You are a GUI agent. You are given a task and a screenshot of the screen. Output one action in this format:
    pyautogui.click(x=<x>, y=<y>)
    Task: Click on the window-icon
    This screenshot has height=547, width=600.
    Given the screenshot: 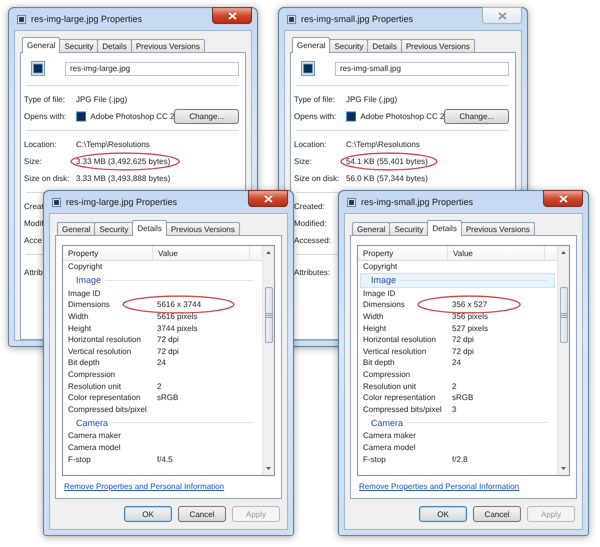 What is the action you would take?
    pyautogui.click(x=351, y=202)
    